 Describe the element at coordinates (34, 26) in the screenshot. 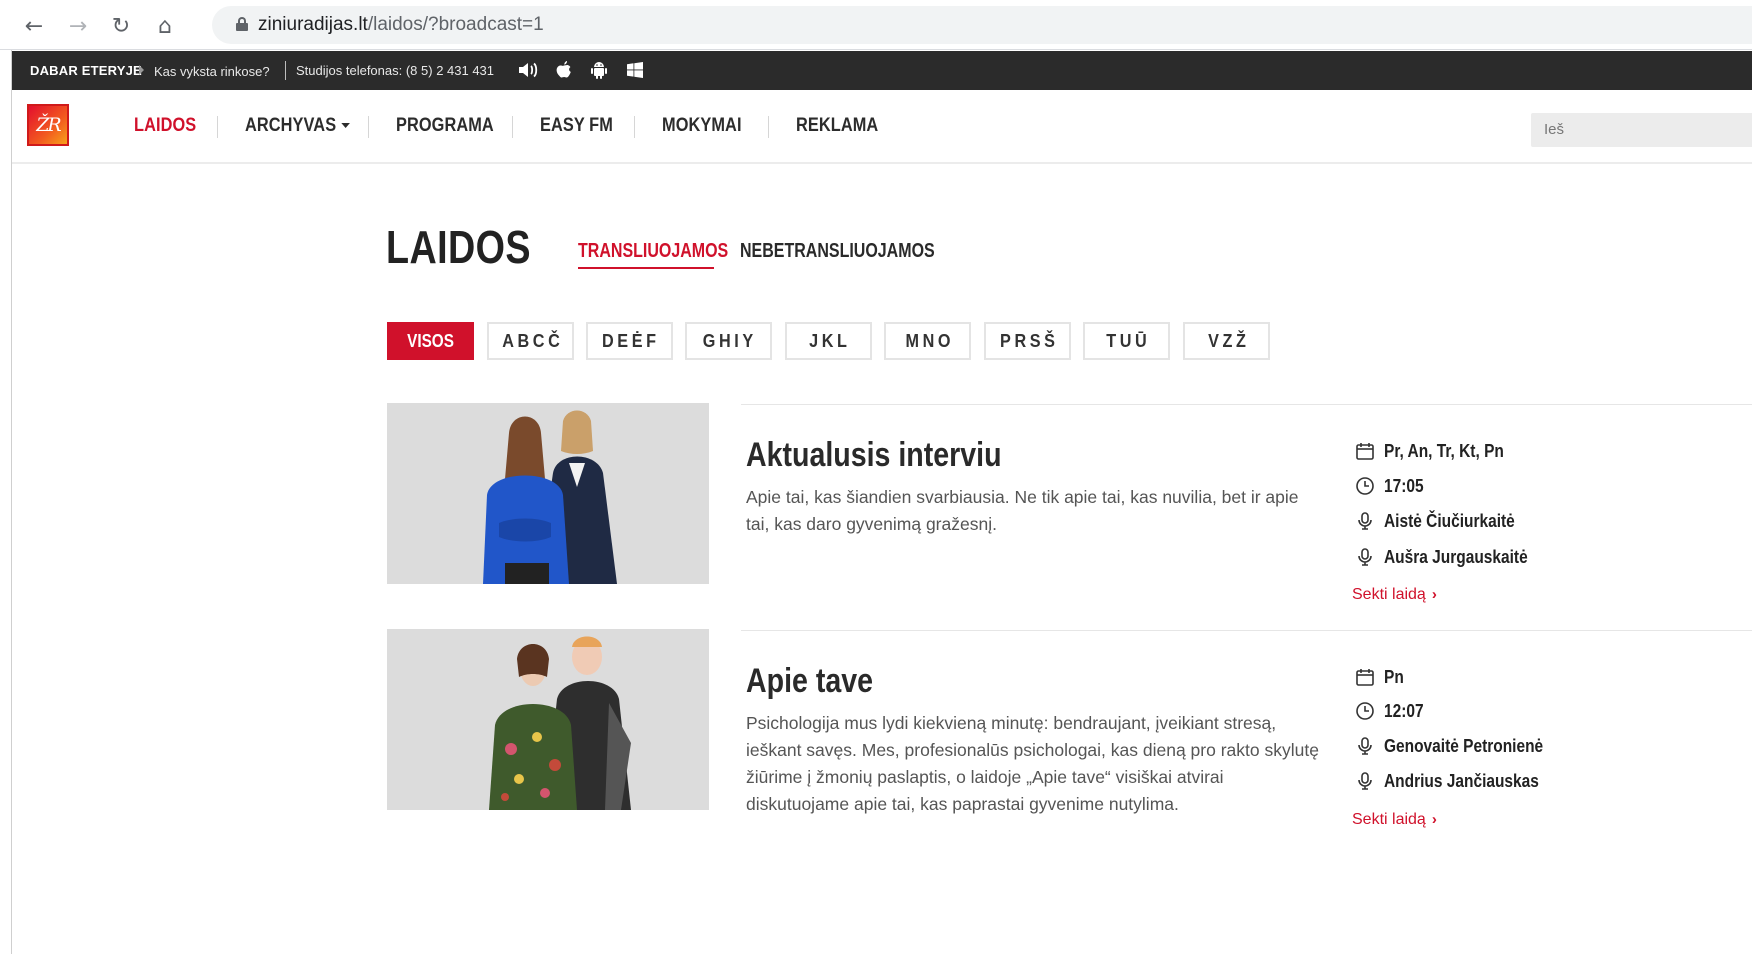

I see `back-icon: ←` at that location.